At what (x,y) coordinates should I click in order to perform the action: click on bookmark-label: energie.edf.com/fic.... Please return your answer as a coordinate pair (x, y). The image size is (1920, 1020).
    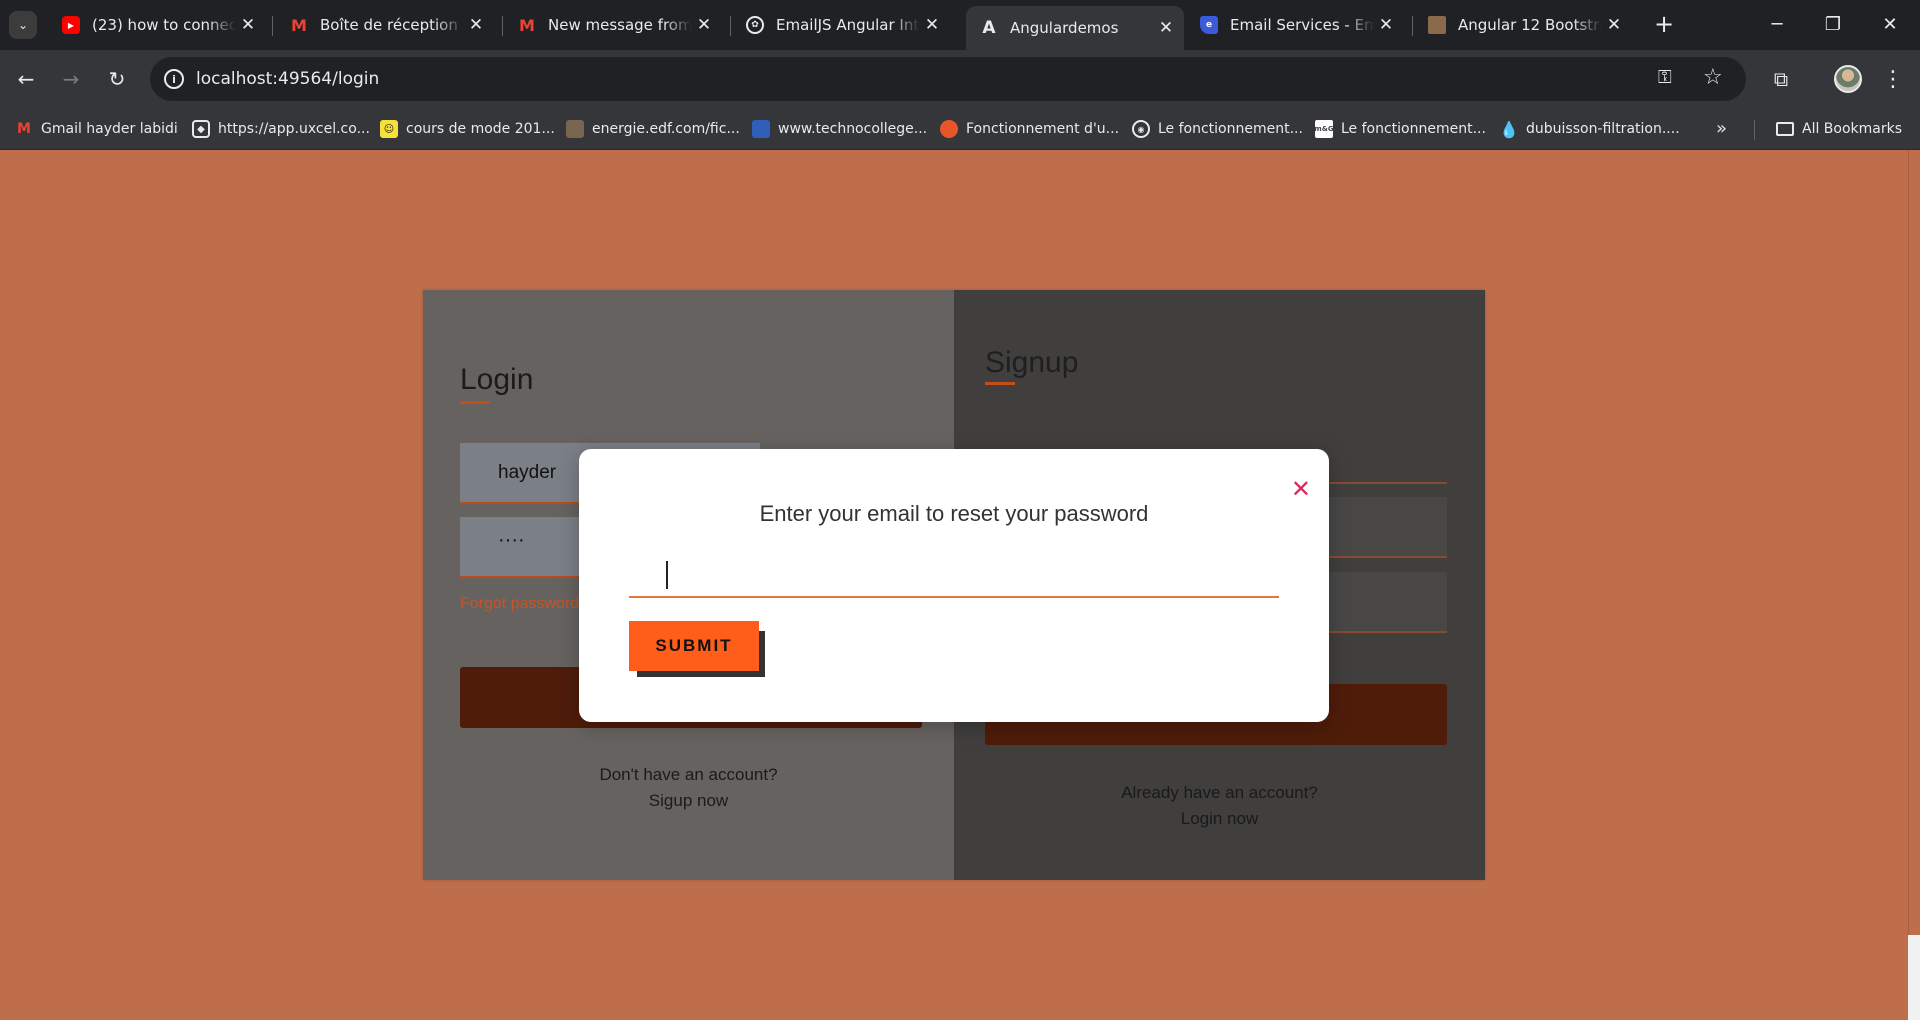
    Looking at the image, I should click on (666, 129).